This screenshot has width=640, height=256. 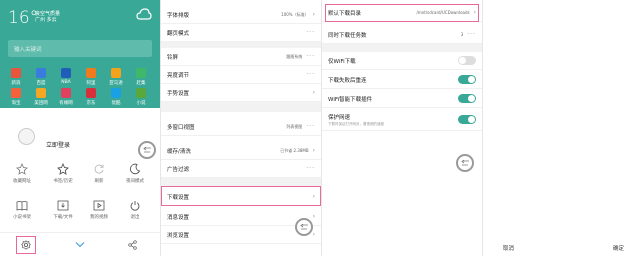 I want to click on settings-row-label: 字体排版, so click(x=178, y=15).